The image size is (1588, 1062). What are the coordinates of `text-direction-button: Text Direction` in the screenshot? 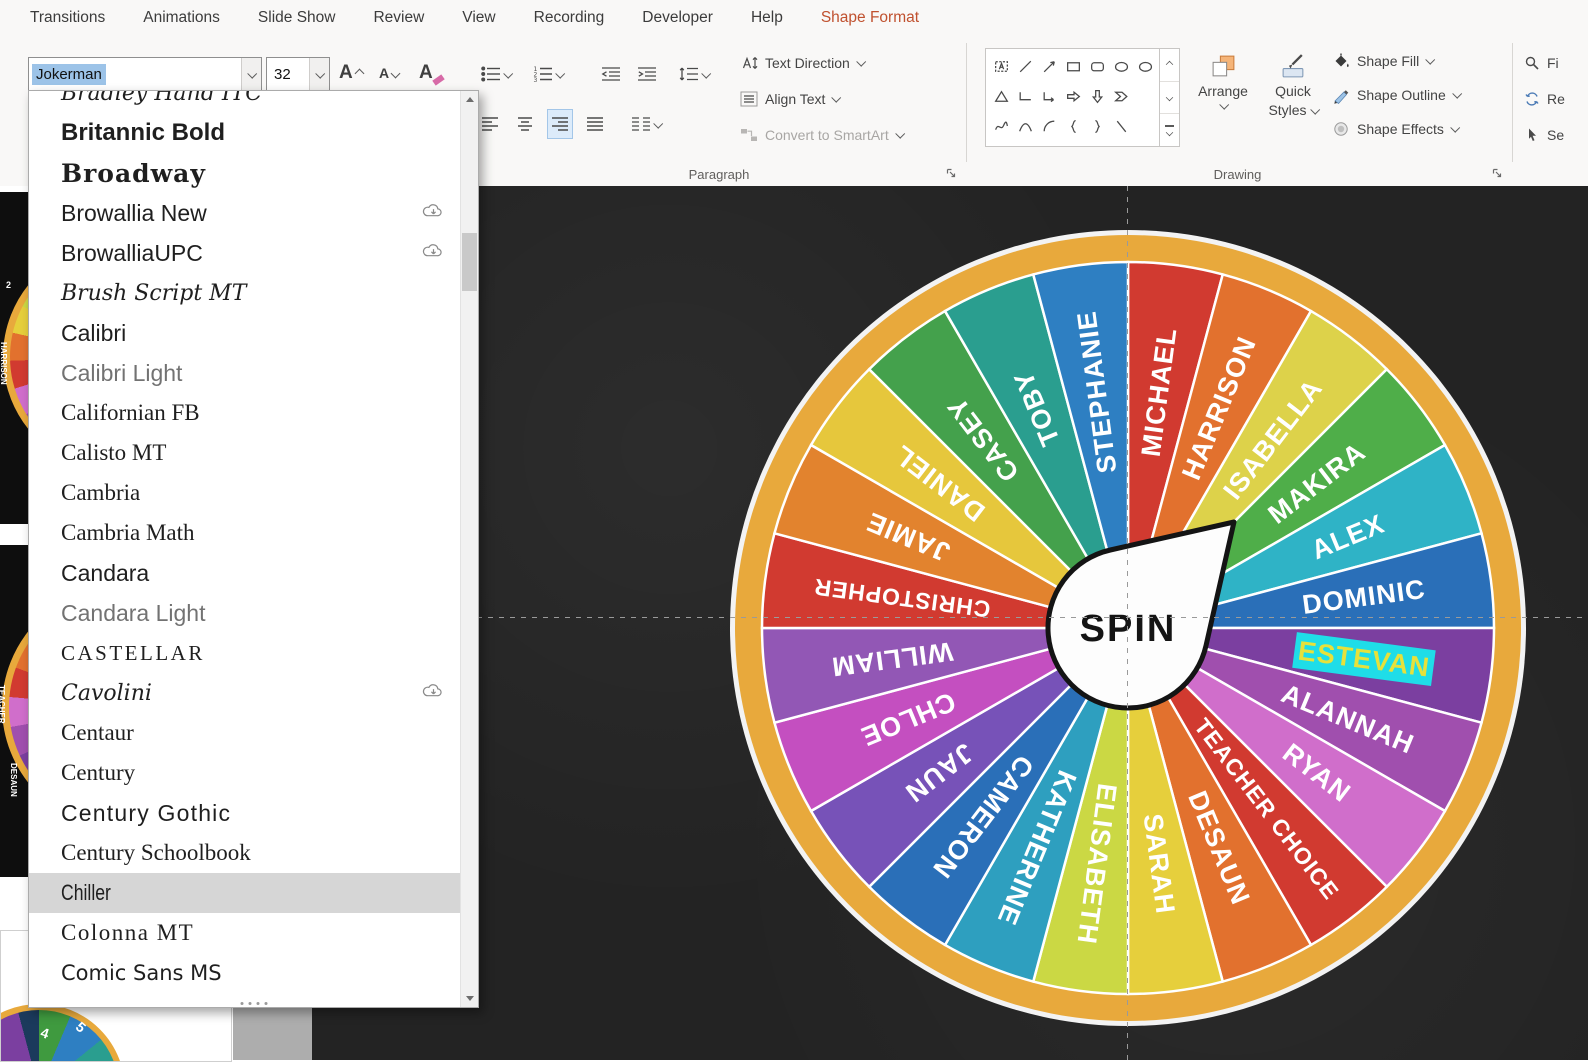 It's located at (803, 62).